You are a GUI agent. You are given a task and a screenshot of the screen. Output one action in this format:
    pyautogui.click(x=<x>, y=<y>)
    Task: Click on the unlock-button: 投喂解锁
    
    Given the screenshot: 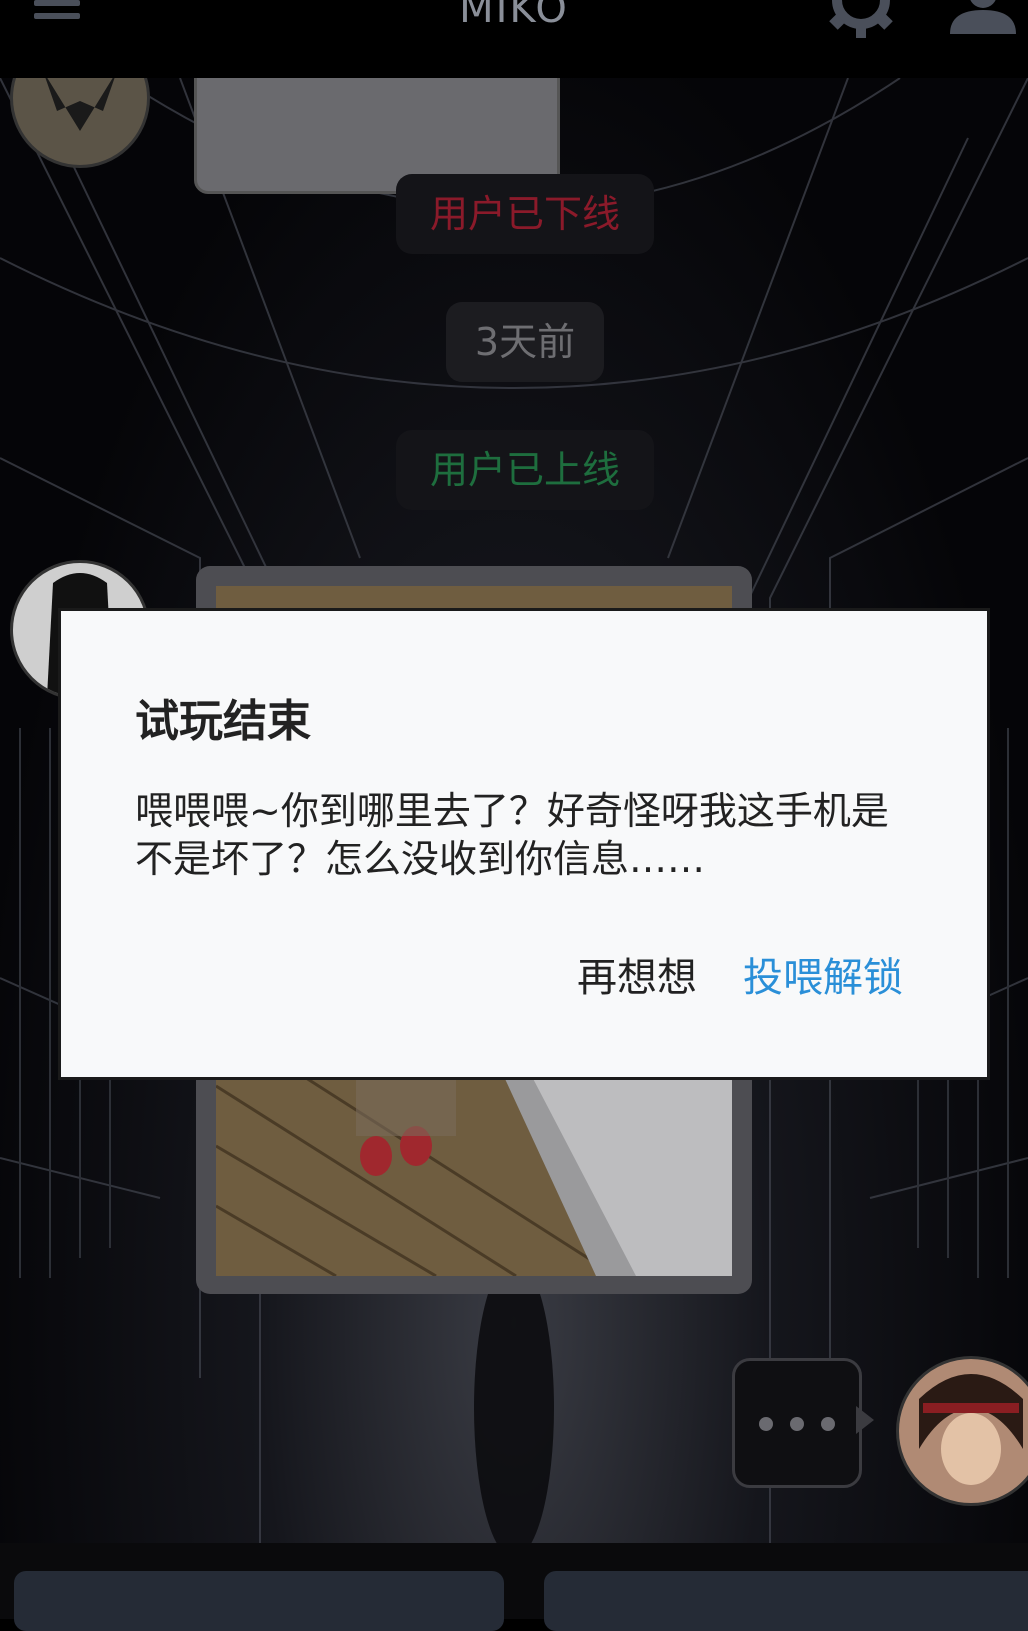 What is the action you would take?
    pyautogui.click(x=823, y=974)
    